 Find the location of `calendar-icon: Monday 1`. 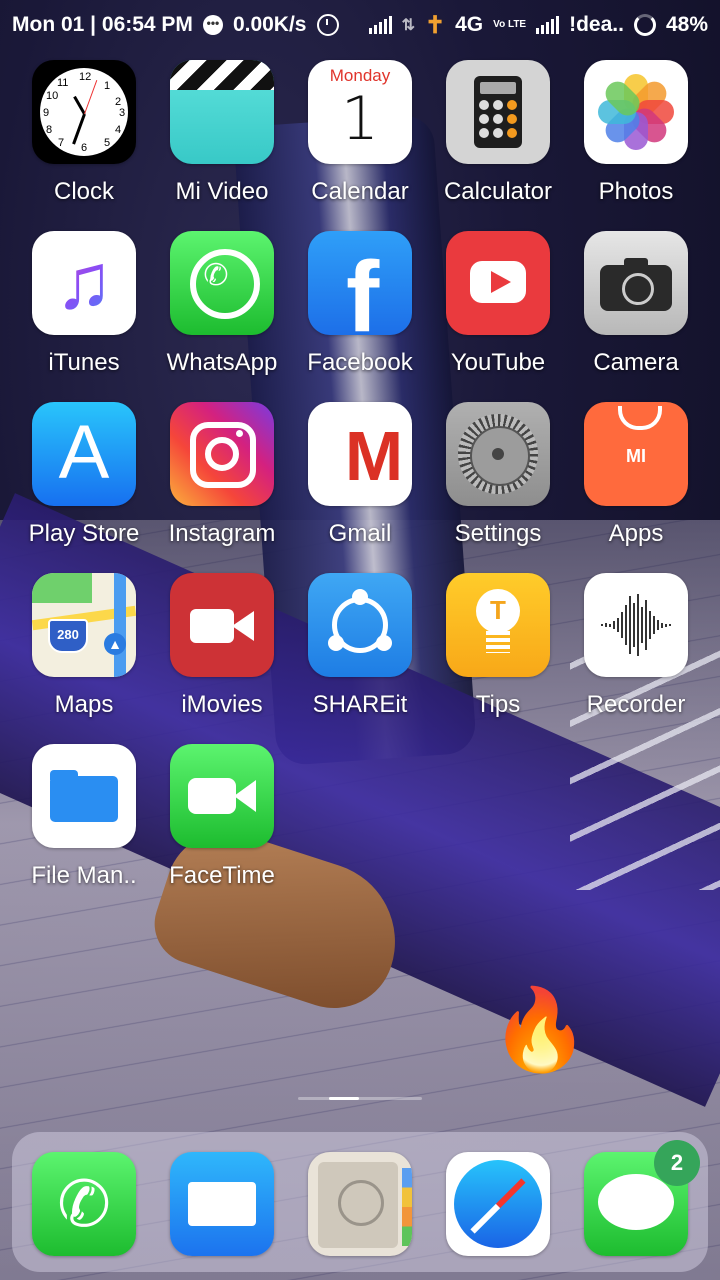

calendar-icon: Monday 1 is located at coordinates (360, 112).